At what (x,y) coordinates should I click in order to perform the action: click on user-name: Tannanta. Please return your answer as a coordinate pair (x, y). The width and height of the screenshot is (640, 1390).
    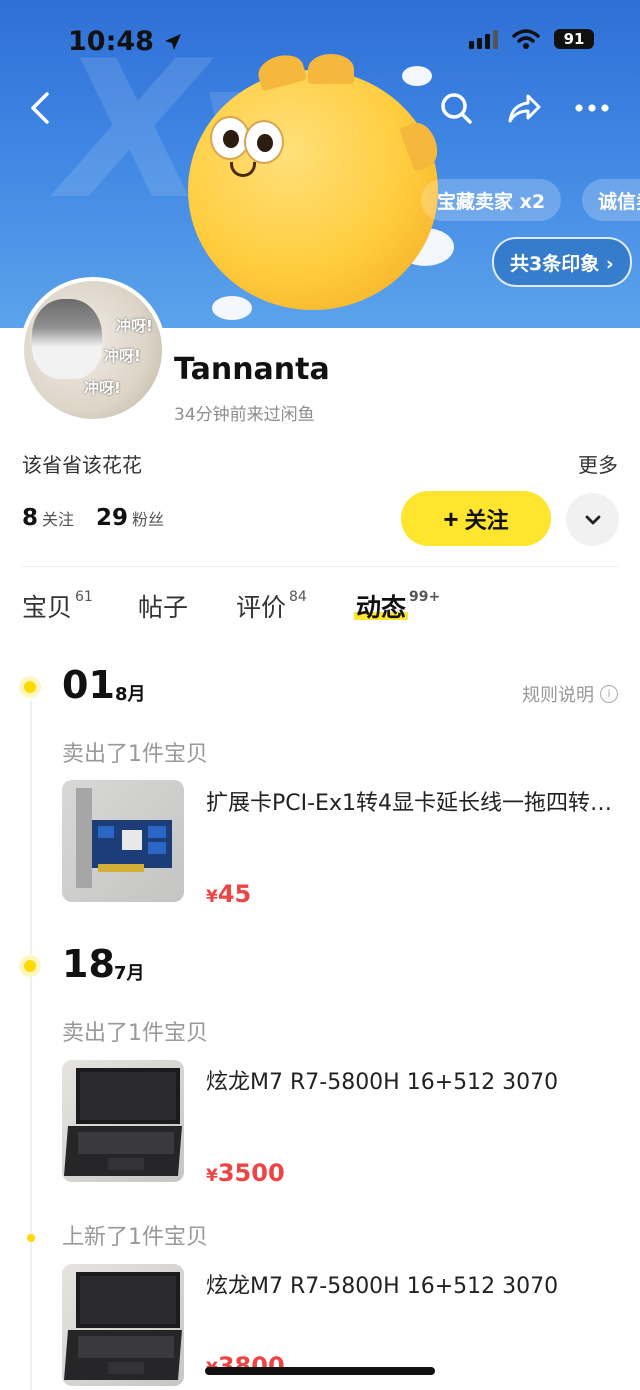
    Looking at the image, I should click on (252, 369).